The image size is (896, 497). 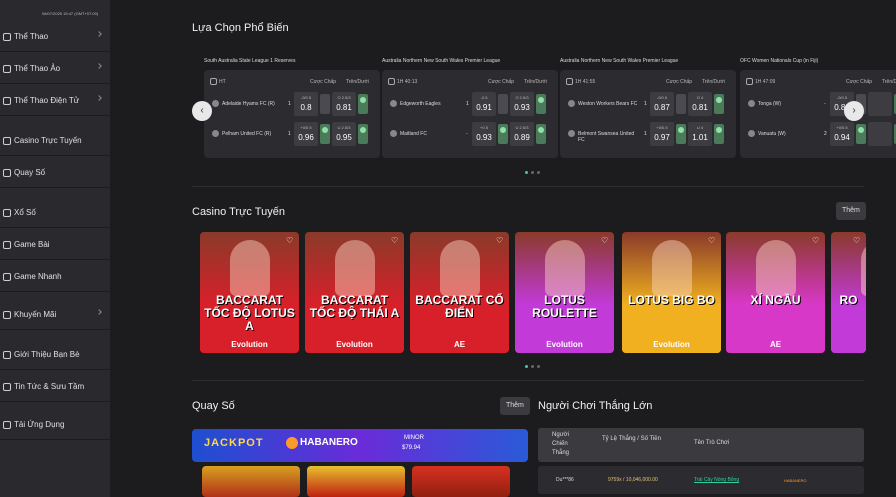 I want to click on sidebar-item: Giới Thiệu Bạn Bè, so click(x=55, y=355).